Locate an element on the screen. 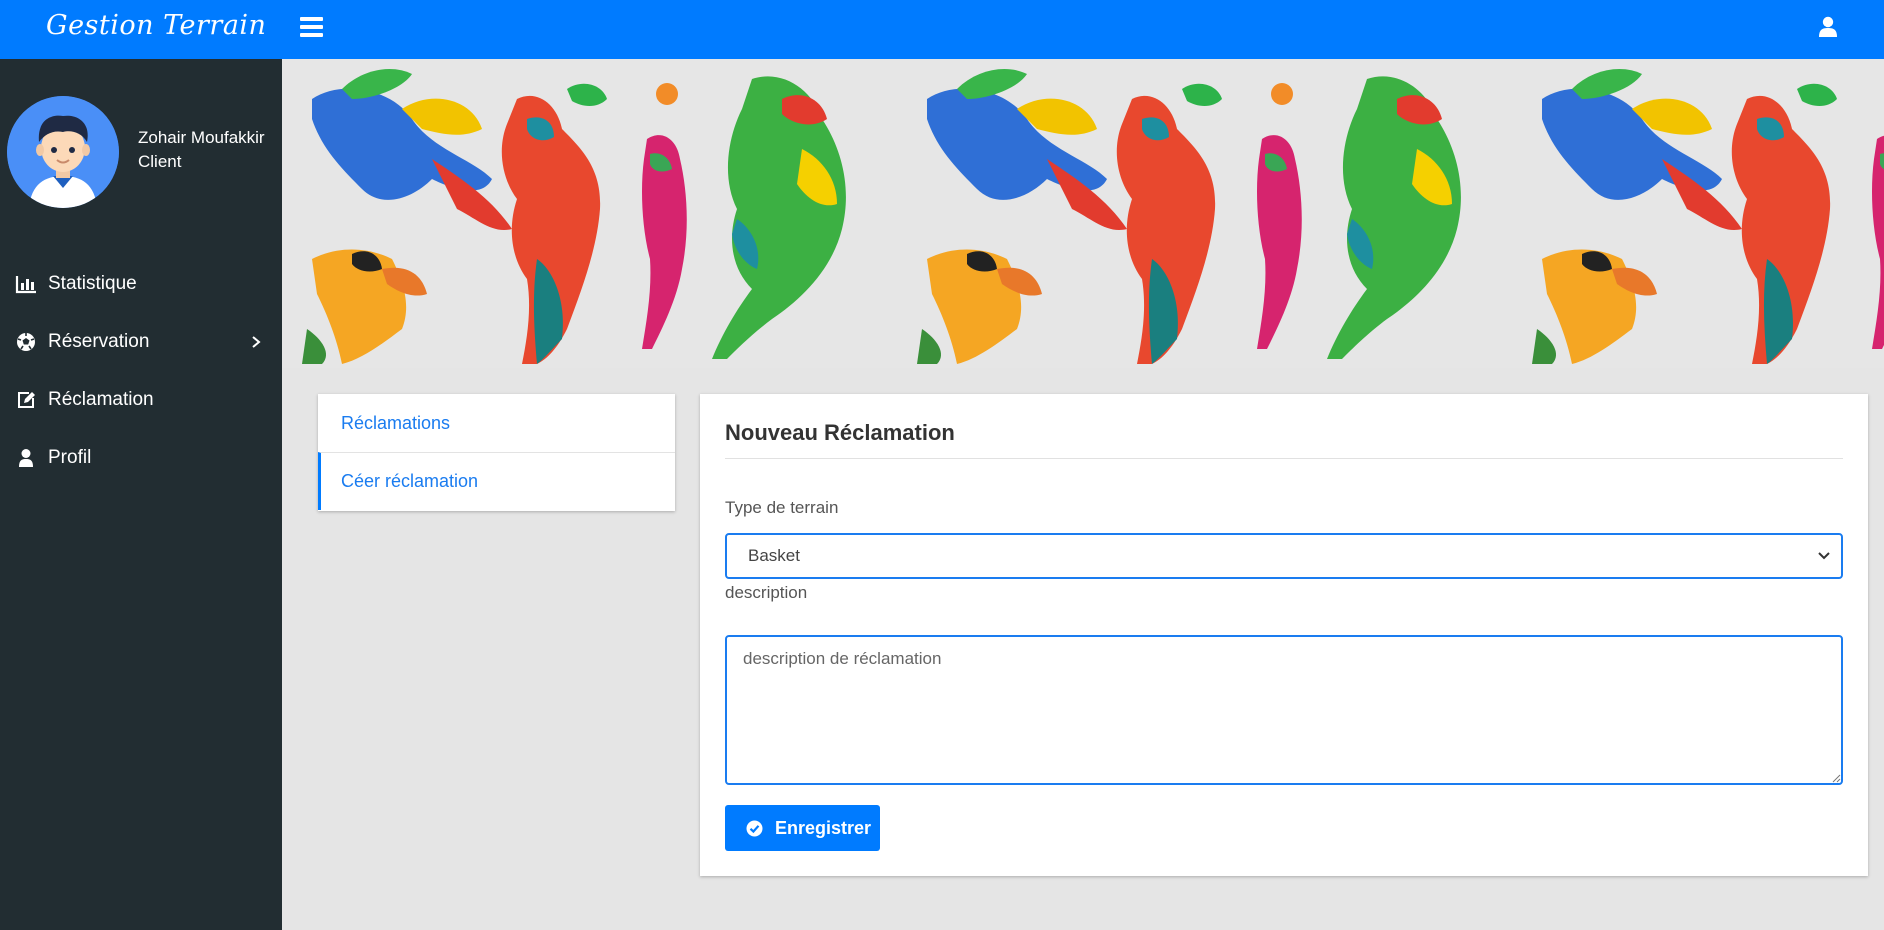 Image resolution: width=1884 pixels, height=930 pixels. app-brand: Gestion Terrain is located at coordinates (156, 25).